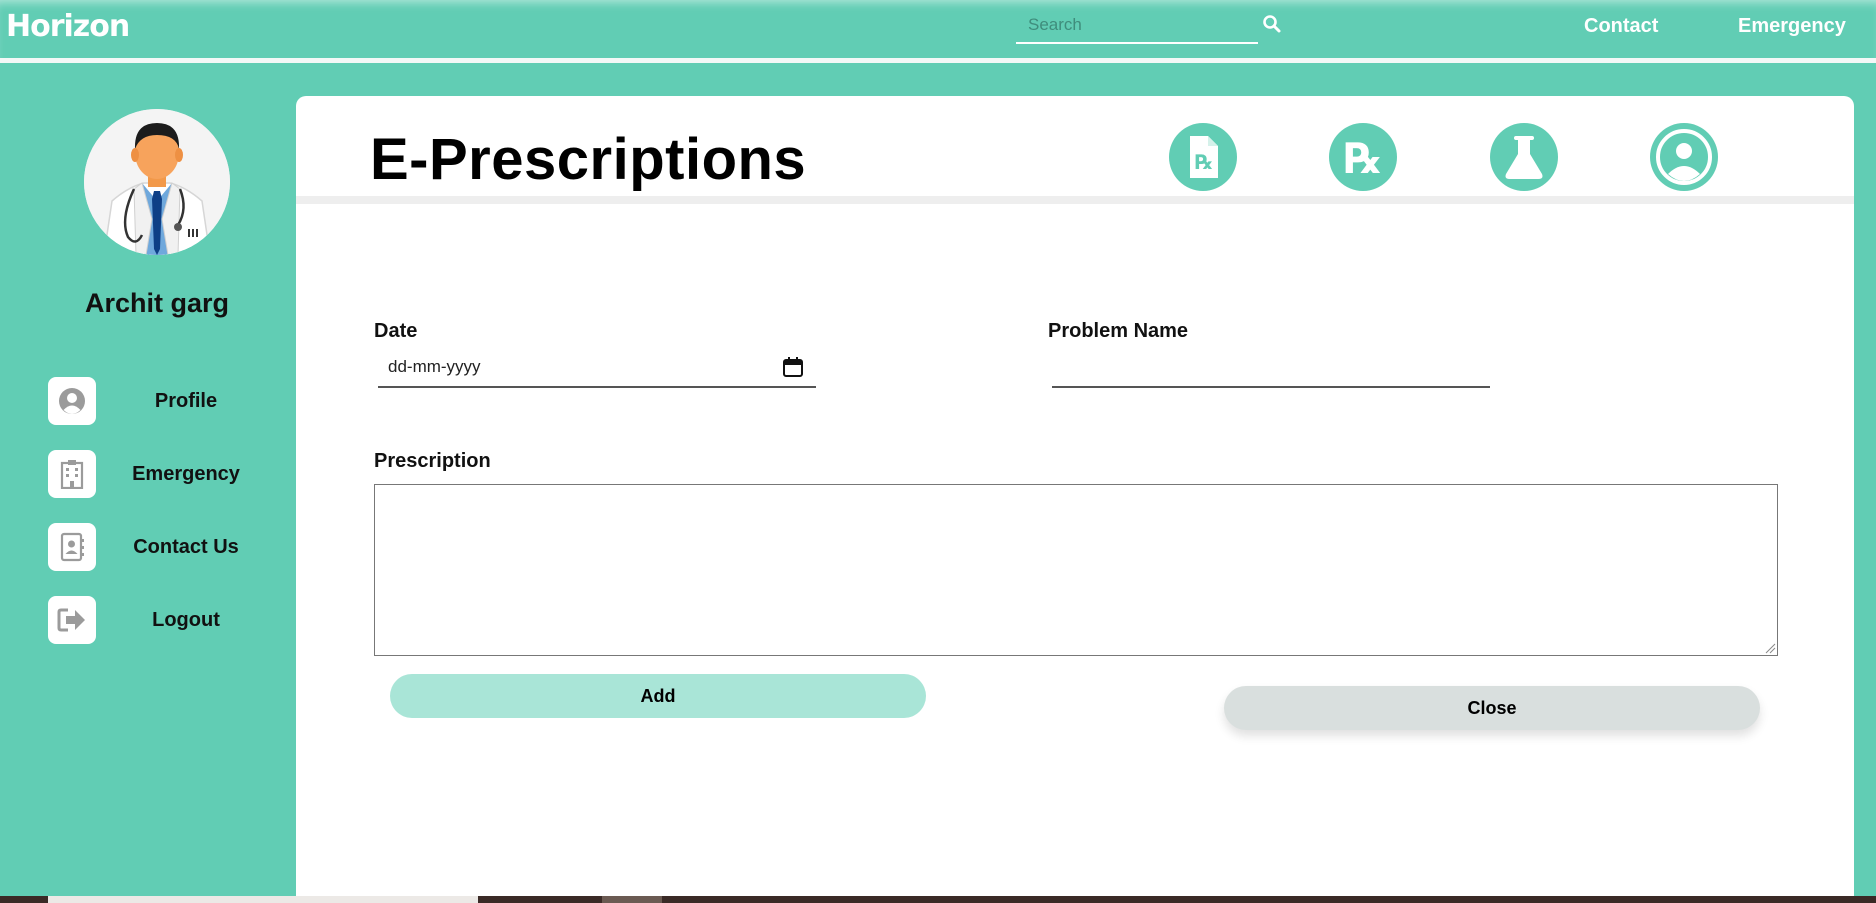 The height and width of the screenshot is (903, 1876). I want to click on top-navbar: Horizon Contact Emergency, so click(938, 29).